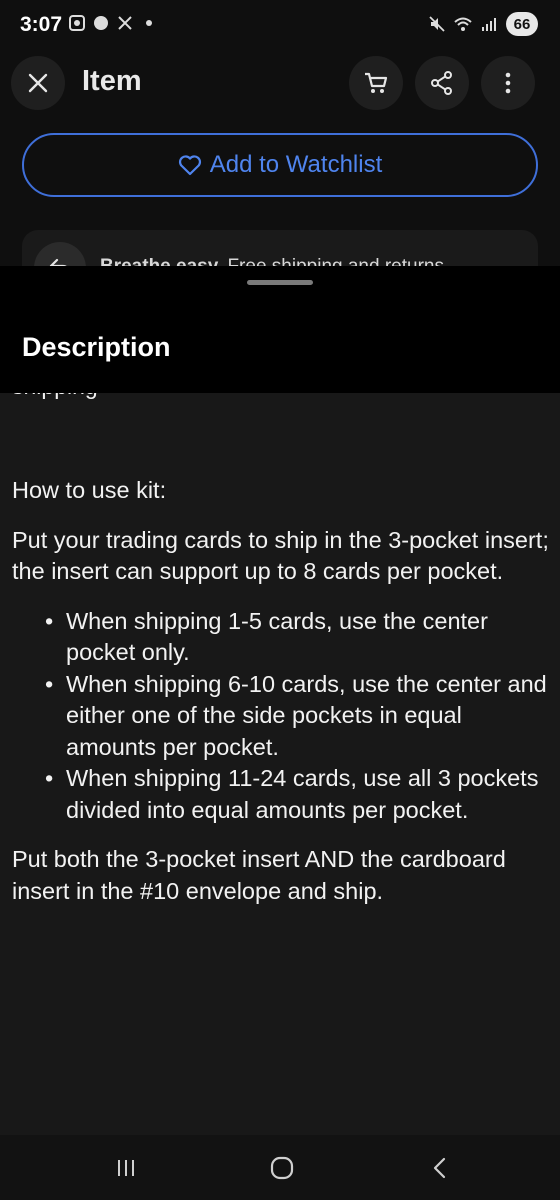  I want to click on return-arrow-icon, so click(58, 262).